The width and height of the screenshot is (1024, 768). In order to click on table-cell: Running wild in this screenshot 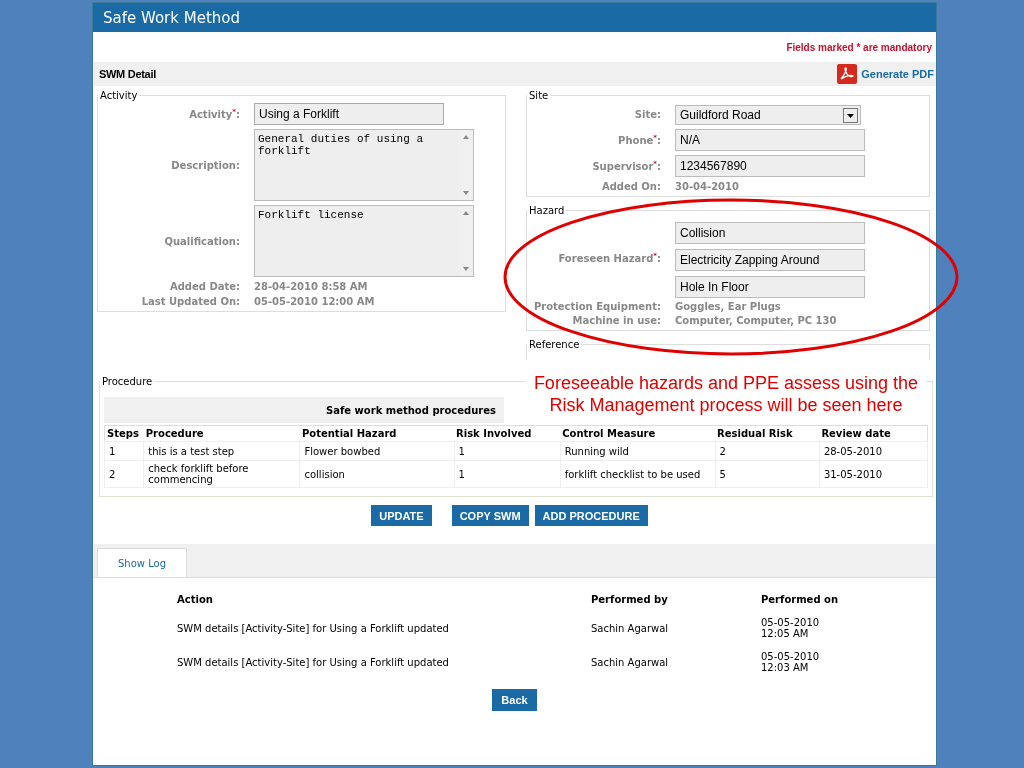, I will do `click(638, 451)`.